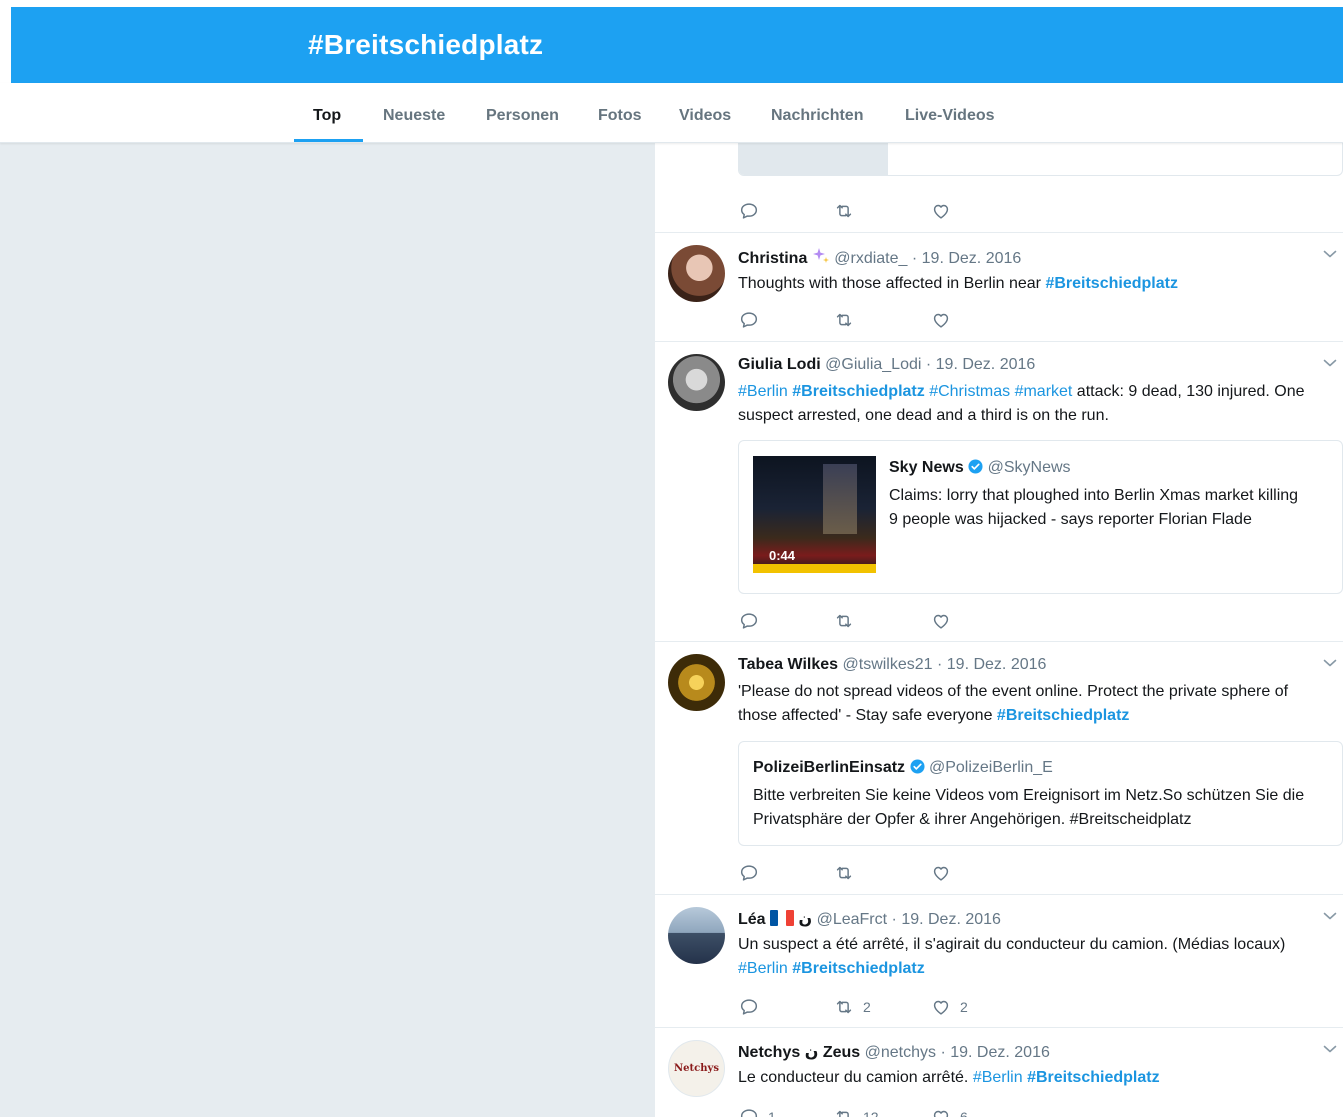  I want to click on hashtag-link: #Christmas, so click(969, 391).